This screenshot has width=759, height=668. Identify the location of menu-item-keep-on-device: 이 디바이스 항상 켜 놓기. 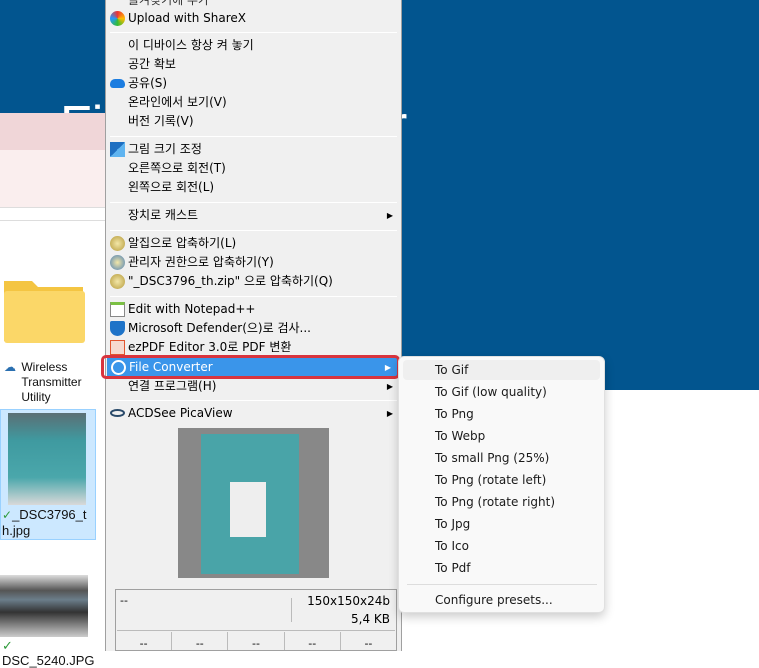
(253, 45).